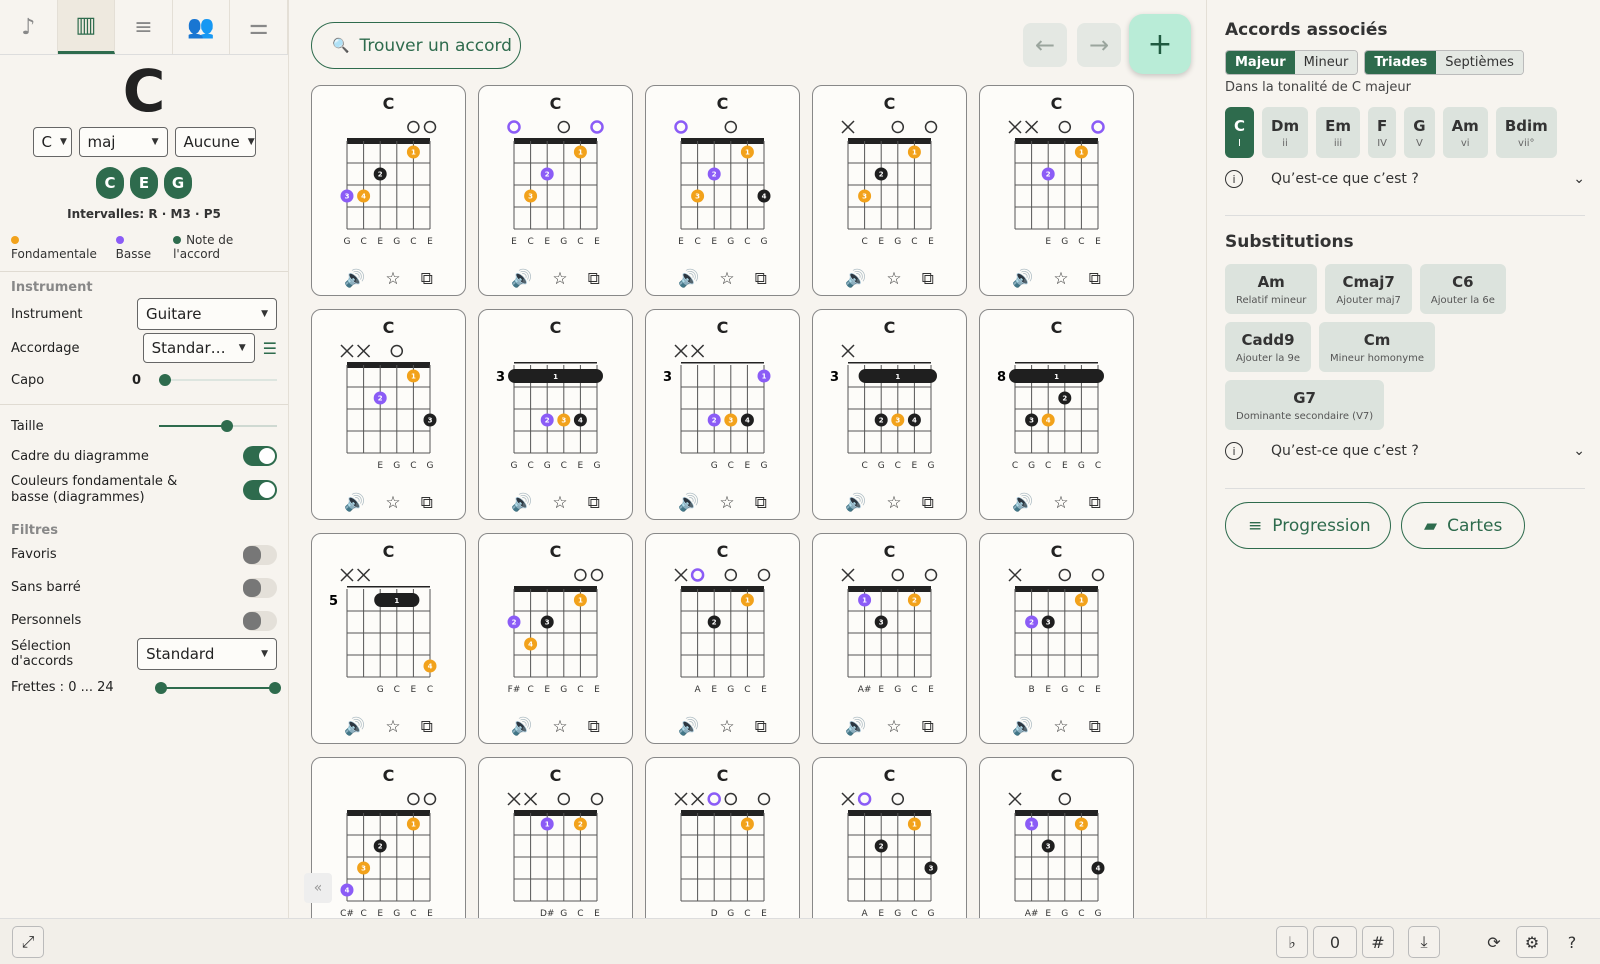  I want to click on chord-card: 1 2 3 4 F# C E G C E C 🔊 ☆ ⧉, so click(555, 638).